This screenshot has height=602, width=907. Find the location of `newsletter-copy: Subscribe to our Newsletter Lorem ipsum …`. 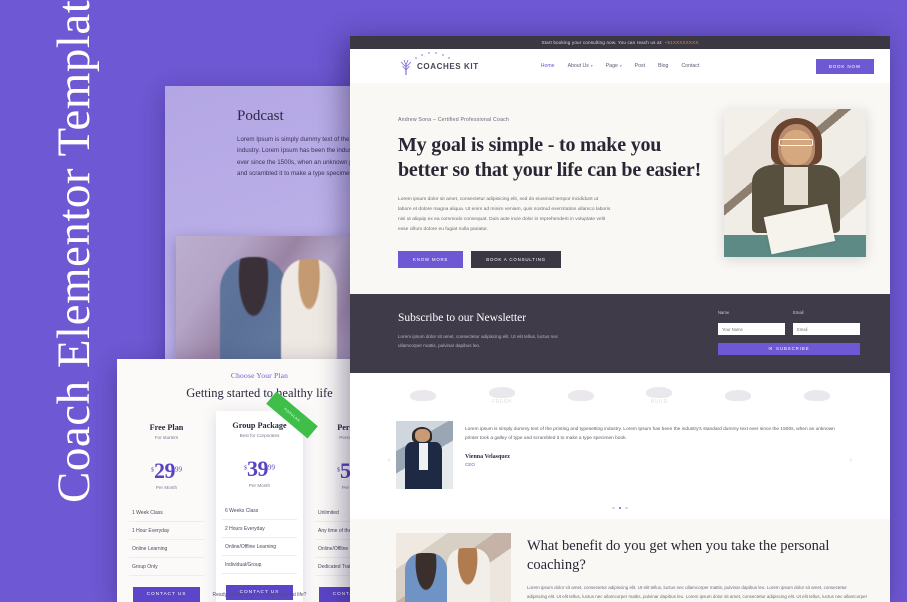

newsletter-copy: Subscribe to our Newsletter Lorem ipsum … is located at coordinates (548, 330).